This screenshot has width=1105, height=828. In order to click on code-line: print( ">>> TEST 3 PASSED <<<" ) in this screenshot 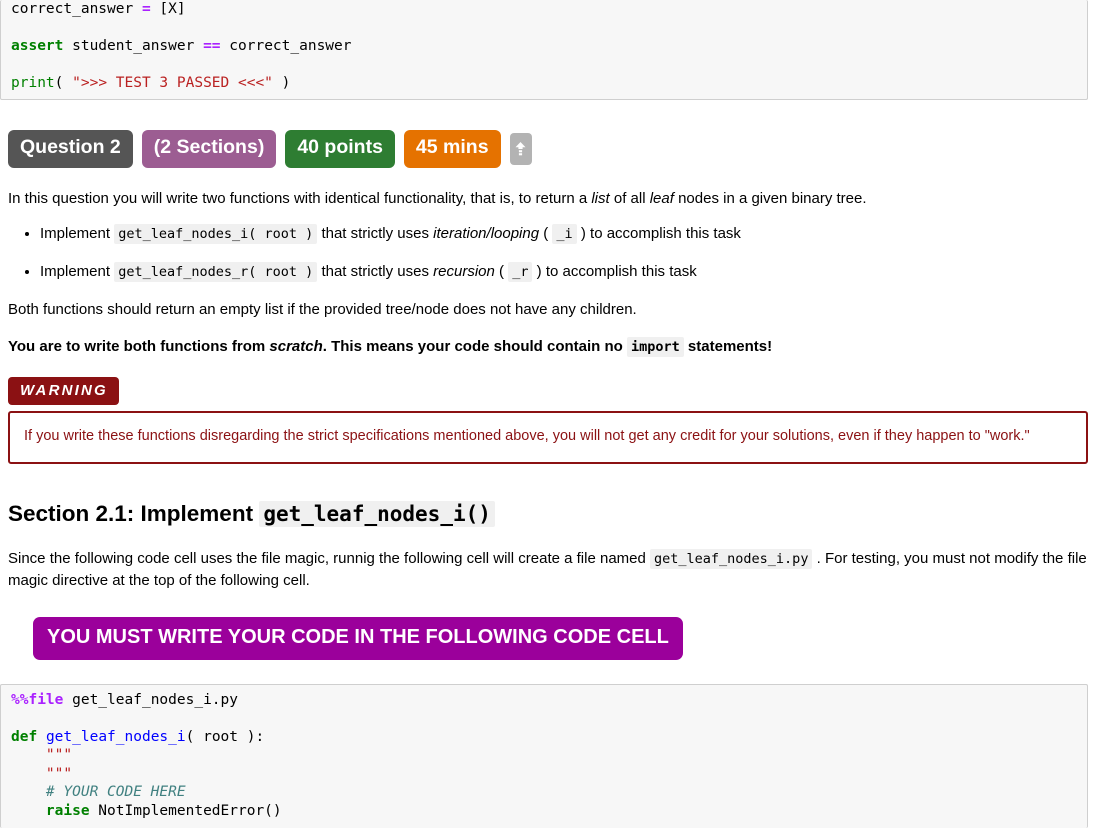, I will do `click(544, 83)`.